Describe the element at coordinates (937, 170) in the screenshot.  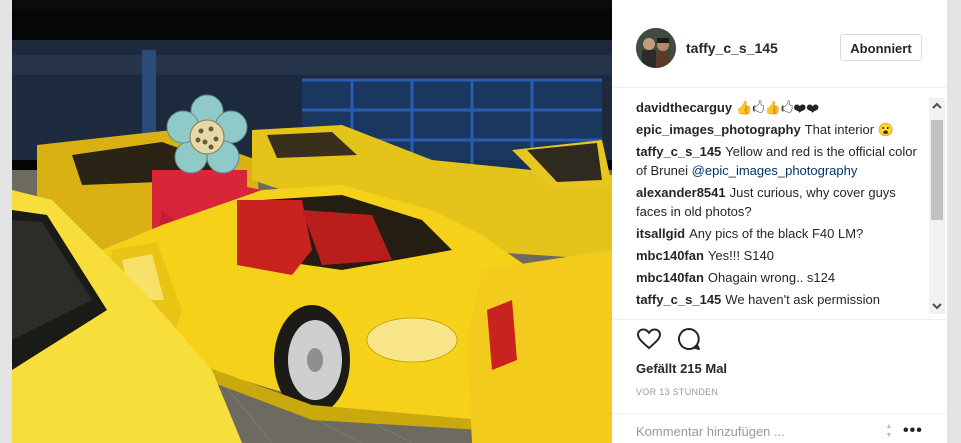
I see `scrollbar-thumb` at that location.